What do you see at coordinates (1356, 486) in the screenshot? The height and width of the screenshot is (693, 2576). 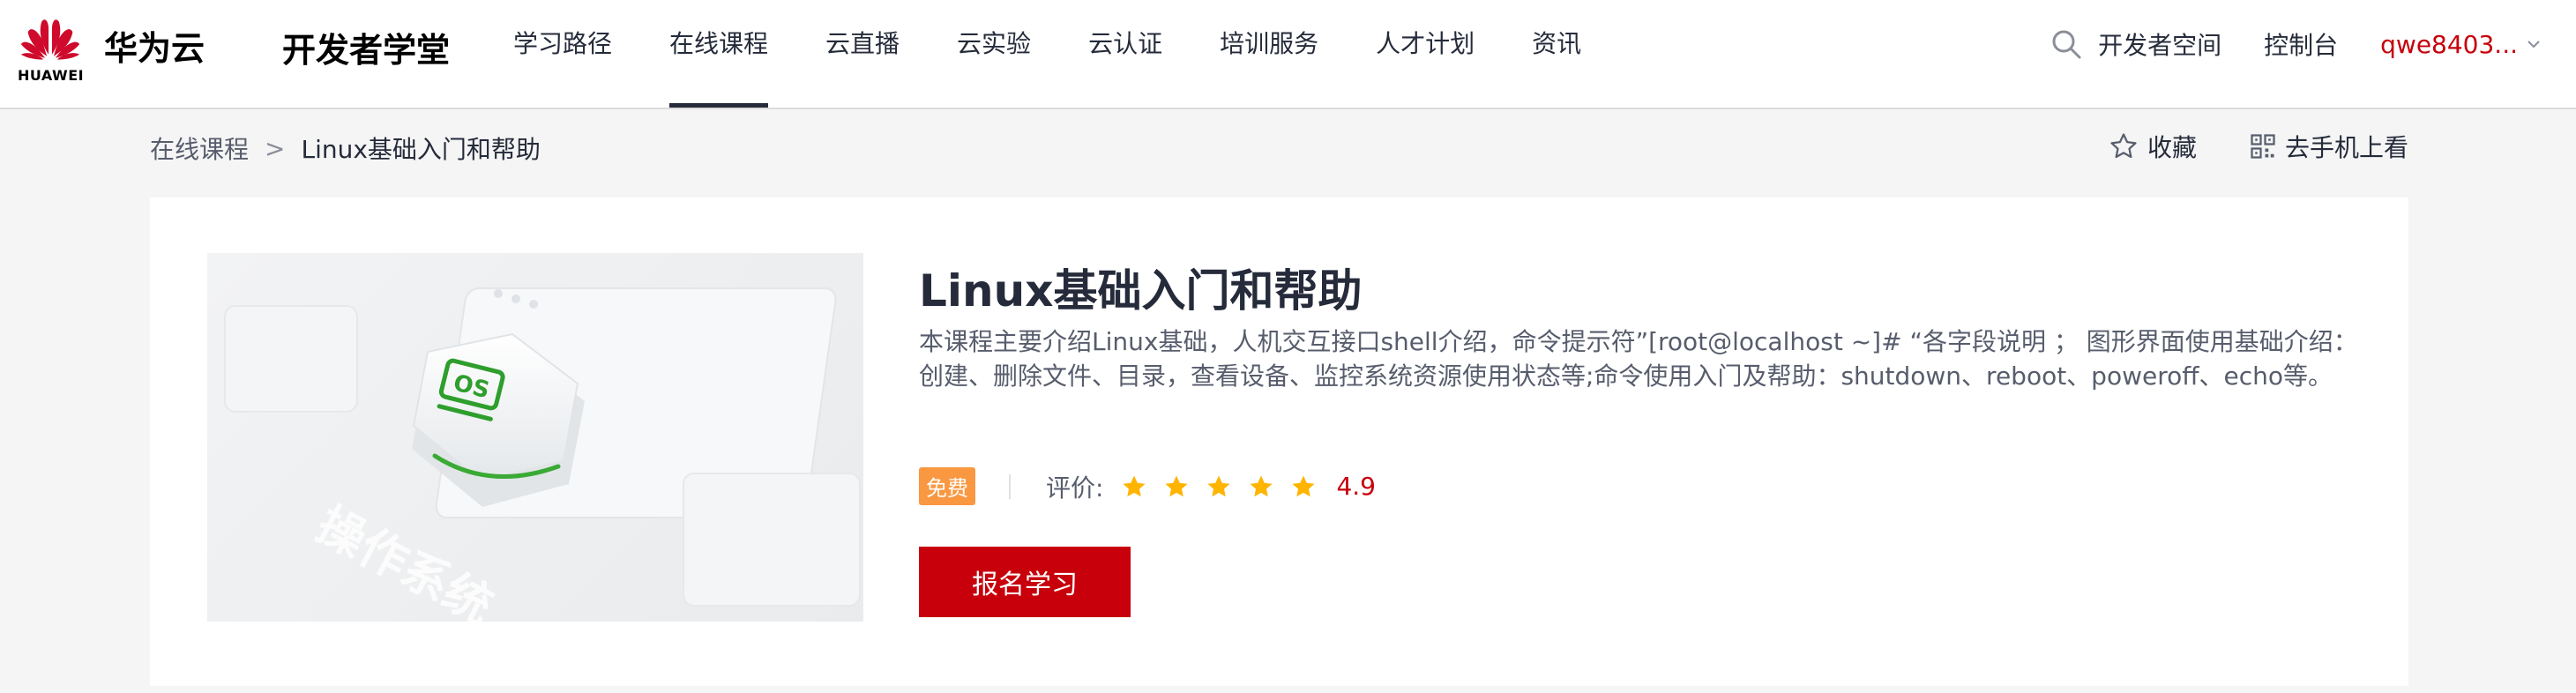 I see `rating-value: 4.9` at bounding box center [1356, 486].